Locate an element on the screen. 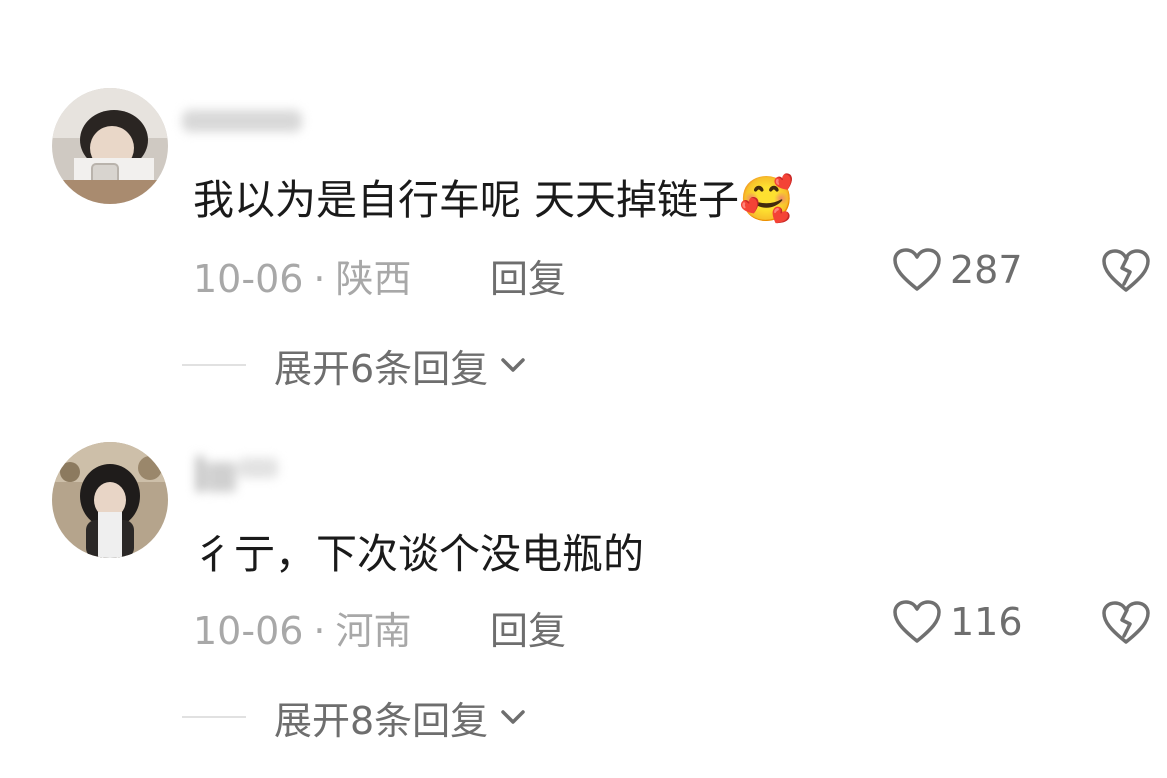 The image size is (1167, 778). comment-location: 河南 is located at coordinates (373, 631).